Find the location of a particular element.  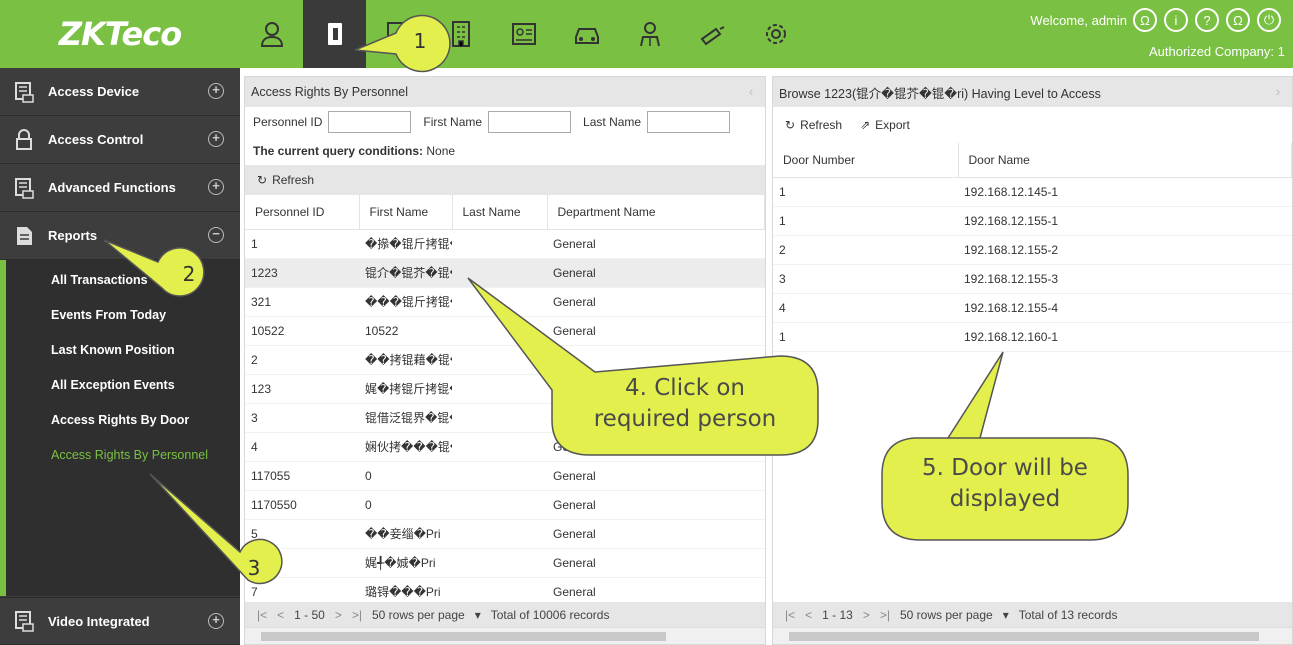

table-row: 2��拷锟藉�锟� is located at coordinates (505, 360).